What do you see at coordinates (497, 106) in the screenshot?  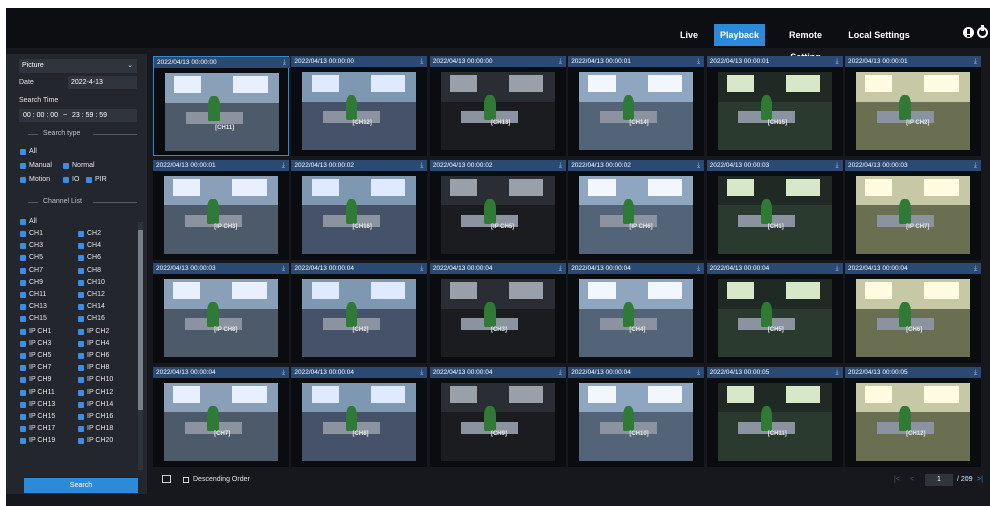 I see `playback-tile: 2022/04/13 00:00:00 ⤓ [CH13]` at bounding box center [497, 106].